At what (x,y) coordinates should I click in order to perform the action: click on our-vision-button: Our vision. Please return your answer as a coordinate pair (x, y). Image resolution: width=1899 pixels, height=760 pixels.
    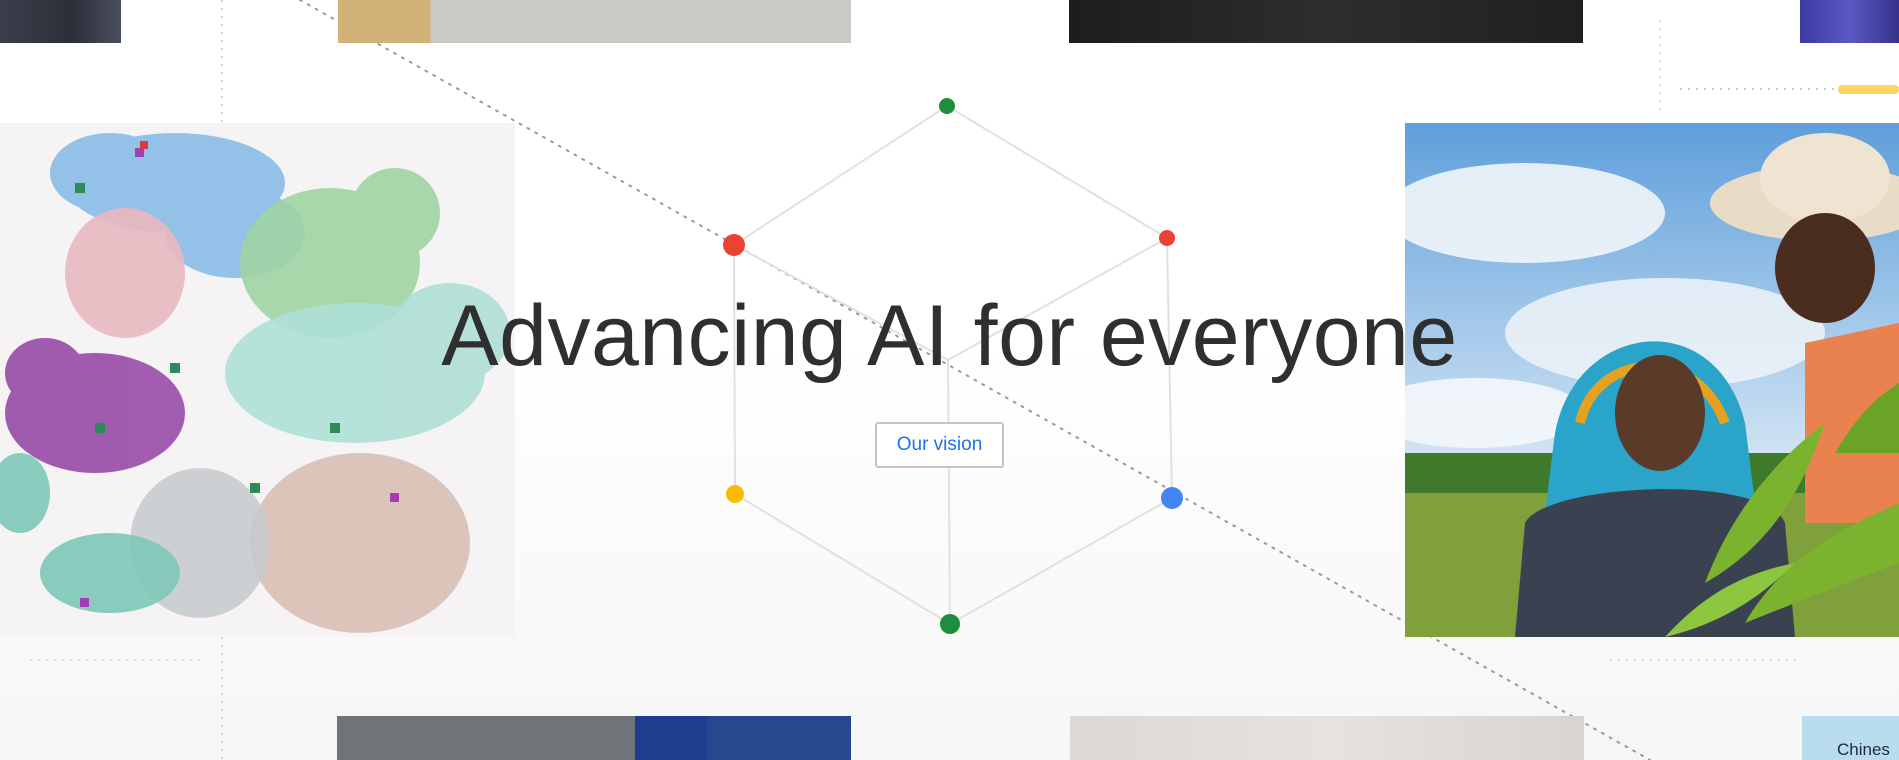
    Looking at the image, I should click on (939, 445).